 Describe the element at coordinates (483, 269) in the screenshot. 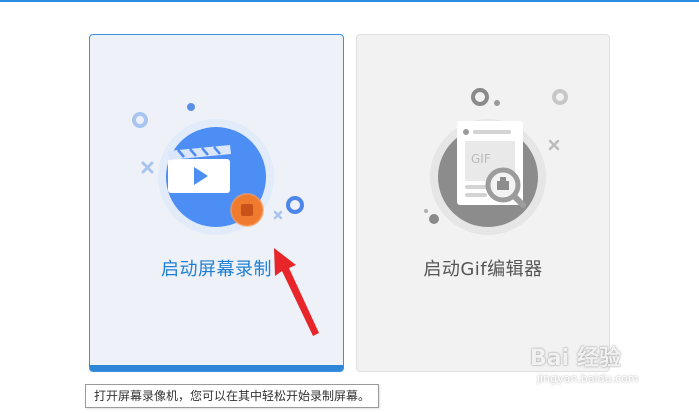

I see `start-gif-editor-label: 启动Gif编辑器` at that location.